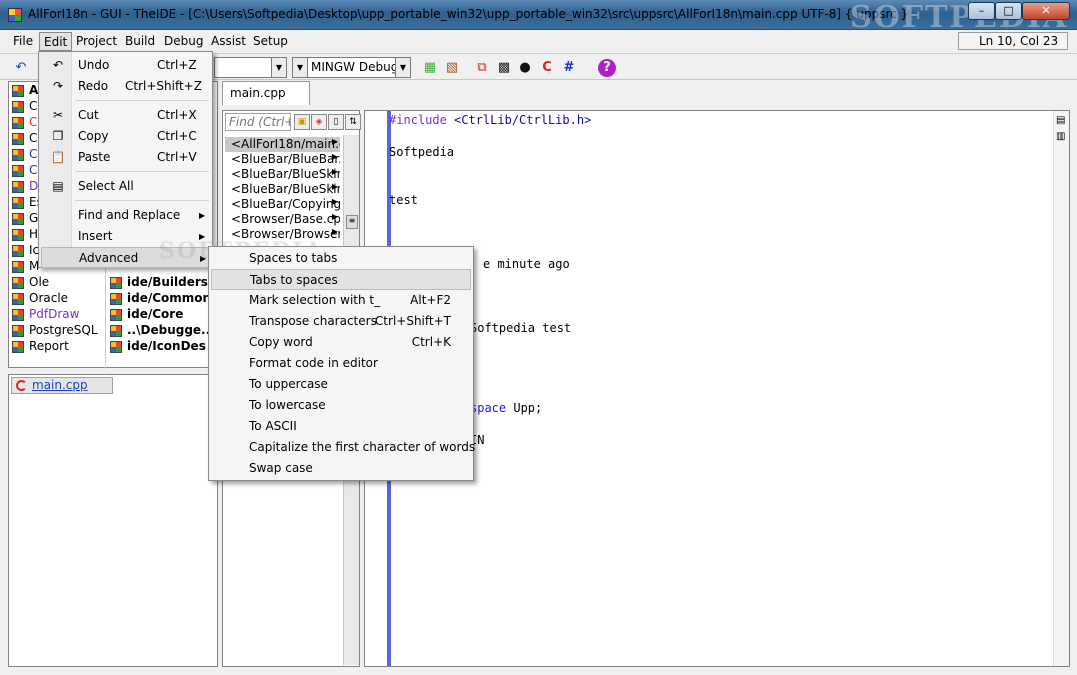 This screenshot has height=675, width=1077. What do you see at coordinates (125, 186) in the screenshot?
I see `edit-menu-item: ▤ Select All` at bounding box center [125, 186].